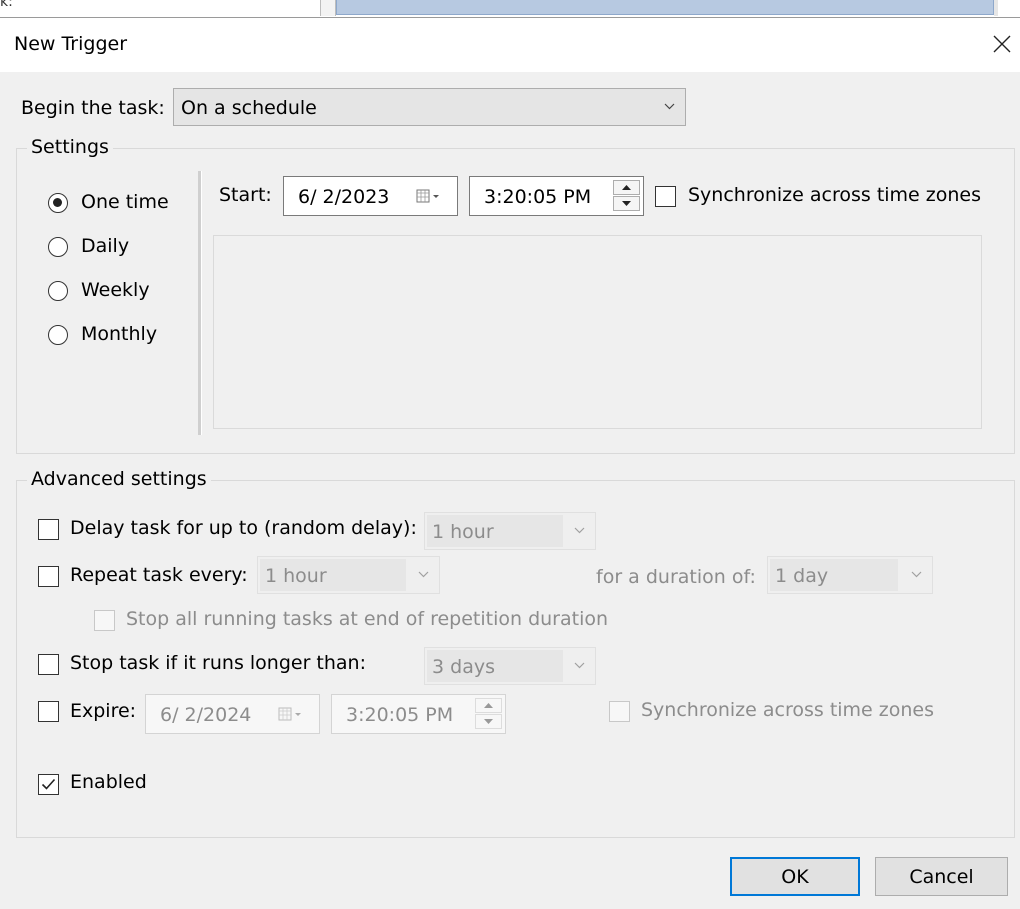 This screenshot has width=1020, height=909. Describe the element at coordinates (328, 8) in the screenshot. I see `background-scroll-fragment` at that location.